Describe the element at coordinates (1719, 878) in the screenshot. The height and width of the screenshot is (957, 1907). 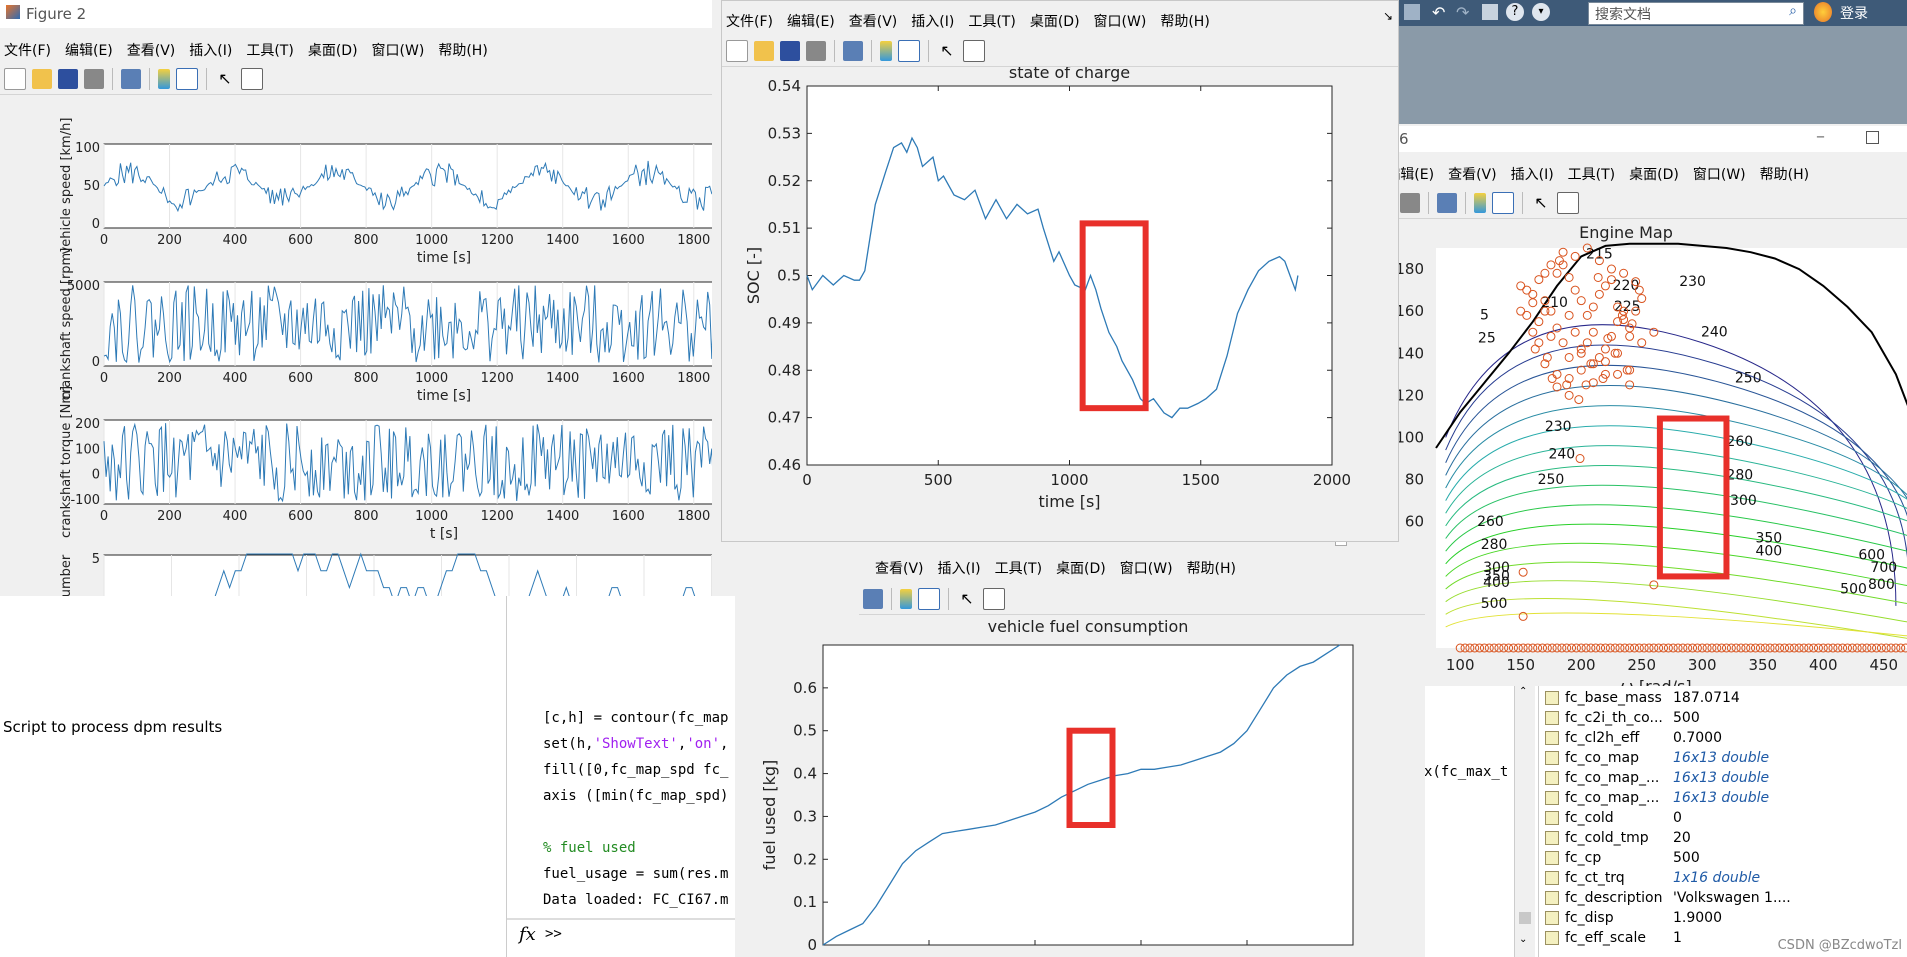
I see `workspace-row: fc_ct_trq 1x16 double` at that location.